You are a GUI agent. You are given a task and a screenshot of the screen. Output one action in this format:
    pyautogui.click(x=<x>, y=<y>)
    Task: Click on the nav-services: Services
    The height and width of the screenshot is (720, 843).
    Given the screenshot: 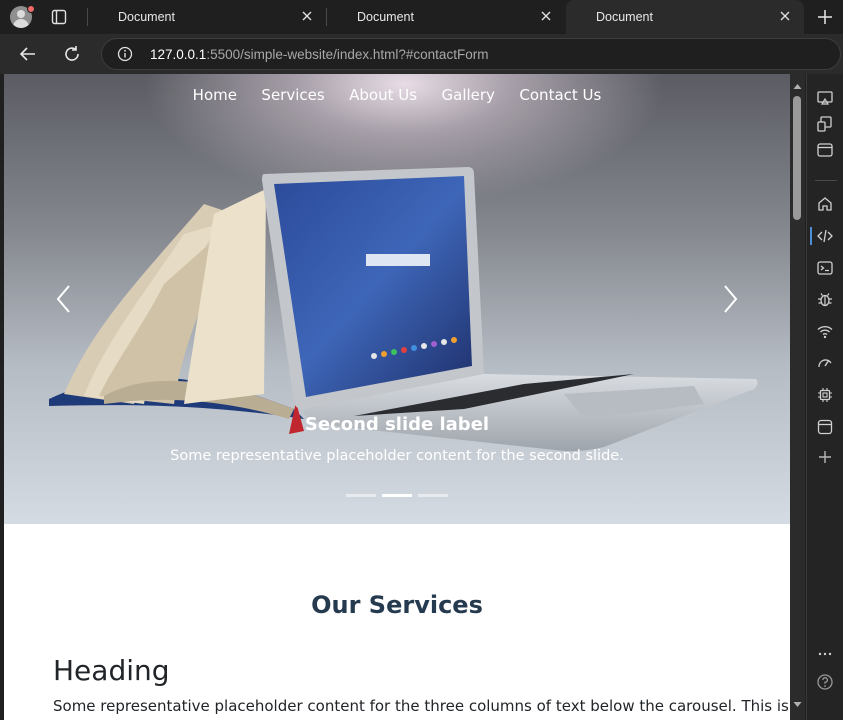 What is the action you would take?
    pyautogui.click(x=292, y=95)
    